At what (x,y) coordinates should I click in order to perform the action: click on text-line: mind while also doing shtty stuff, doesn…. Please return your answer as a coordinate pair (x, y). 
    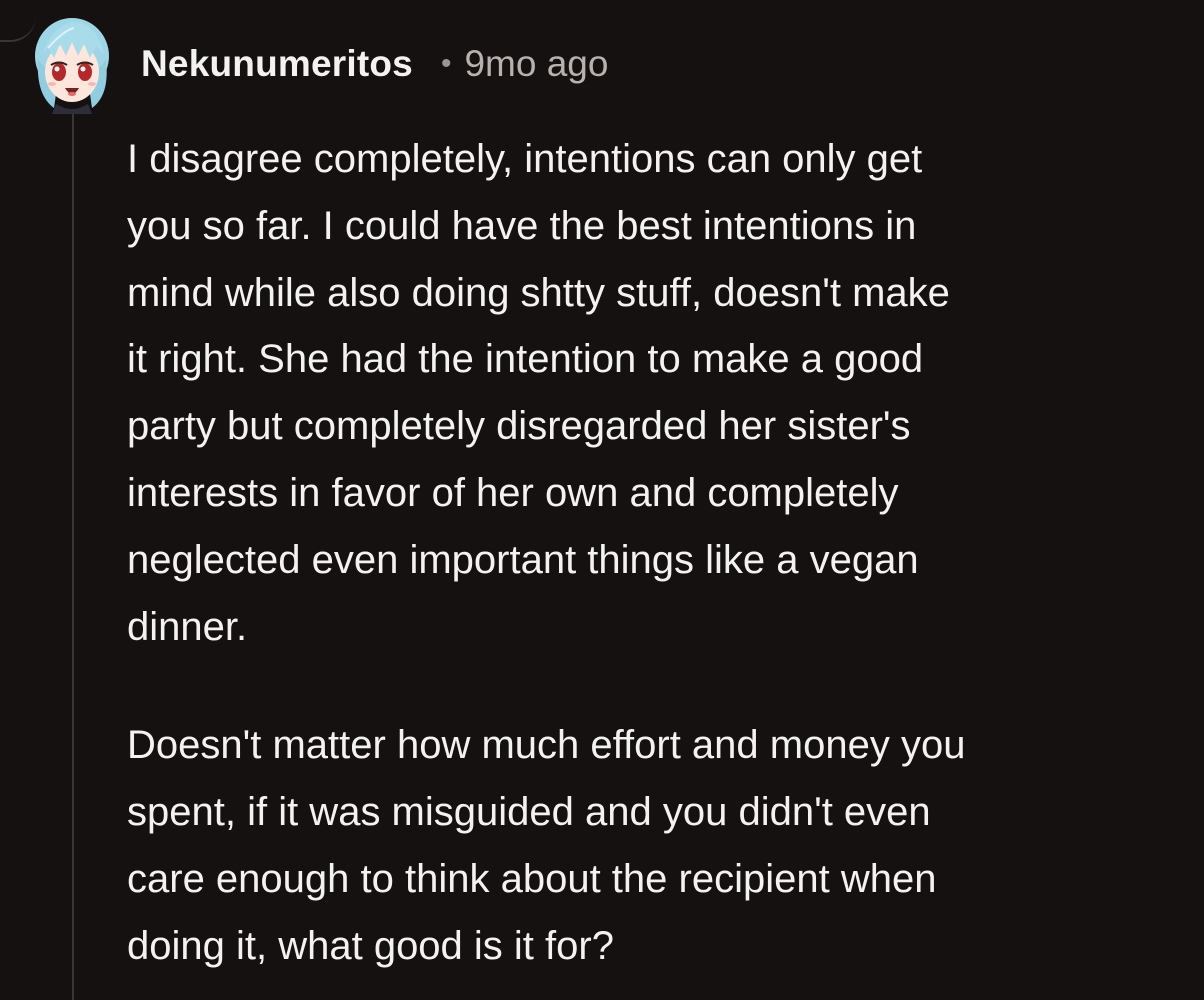
    Looking at the image, I should click on (538, 292).